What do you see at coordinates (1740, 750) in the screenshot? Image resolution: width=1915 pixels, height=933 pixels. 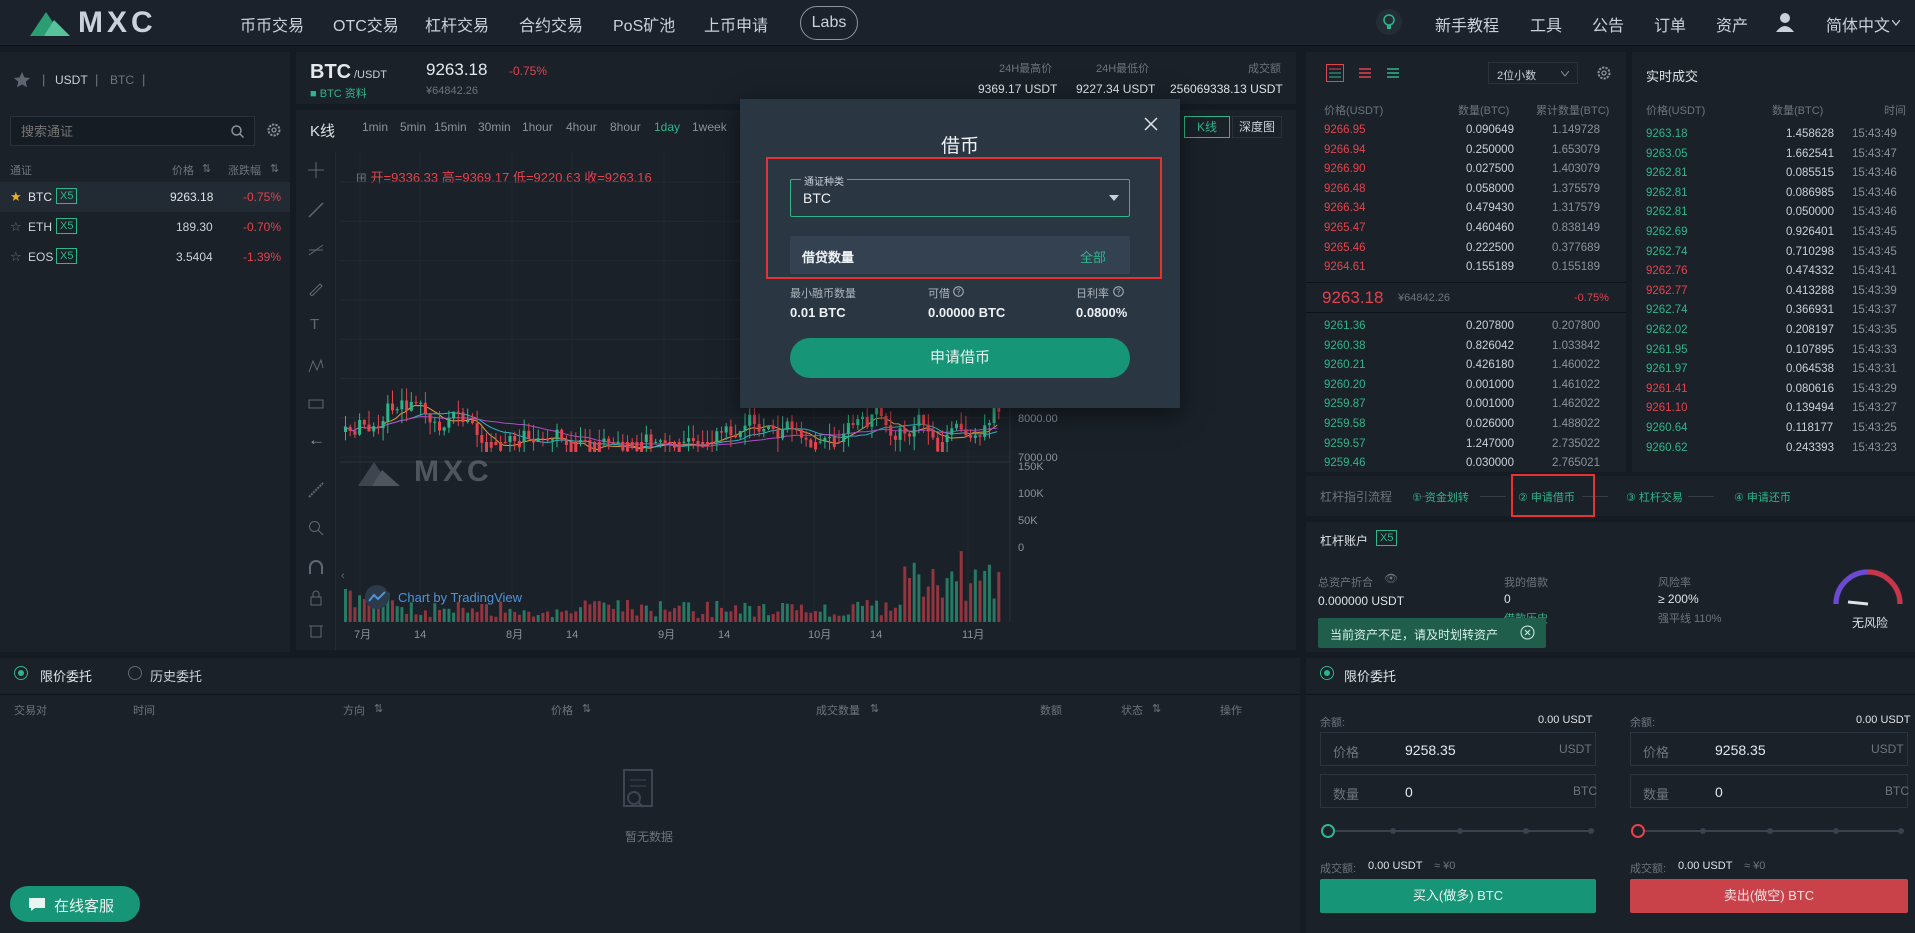 I see `sell-price-input: 9258.35` at bounding box center [1740, 750].